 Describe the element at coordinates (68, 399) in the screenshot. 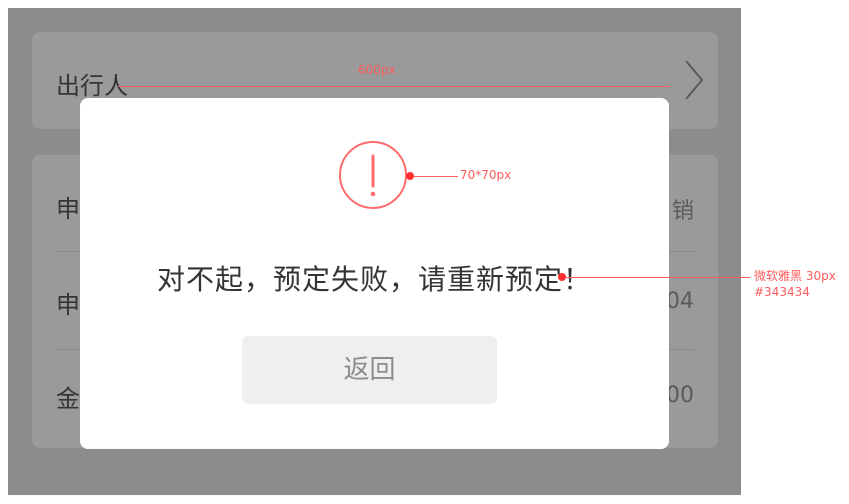

I see `list-item-label: 金` at that location.